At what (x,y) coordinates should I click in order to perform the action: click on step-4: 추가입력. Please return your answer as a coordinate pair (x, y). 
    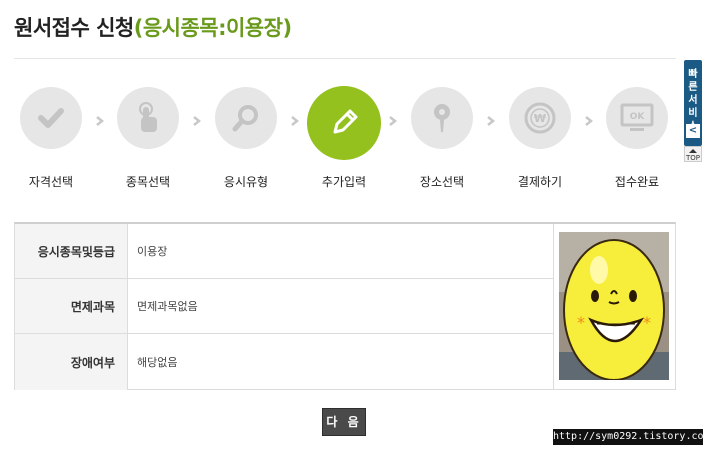
    Looking at the image, I should click on (344, 138).